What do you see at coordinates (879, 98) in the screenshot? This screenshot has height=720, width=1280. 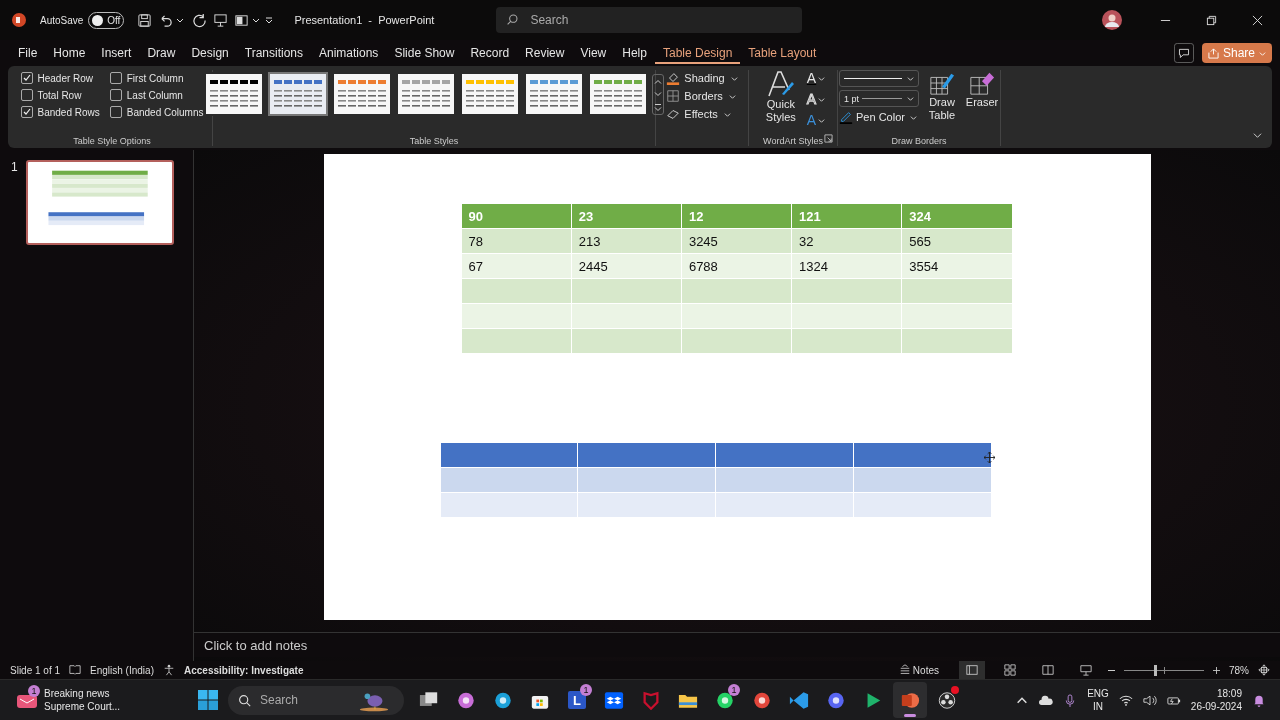 I see `line-weight-dropdown: 1 pt` at bounding box center [879, 98].